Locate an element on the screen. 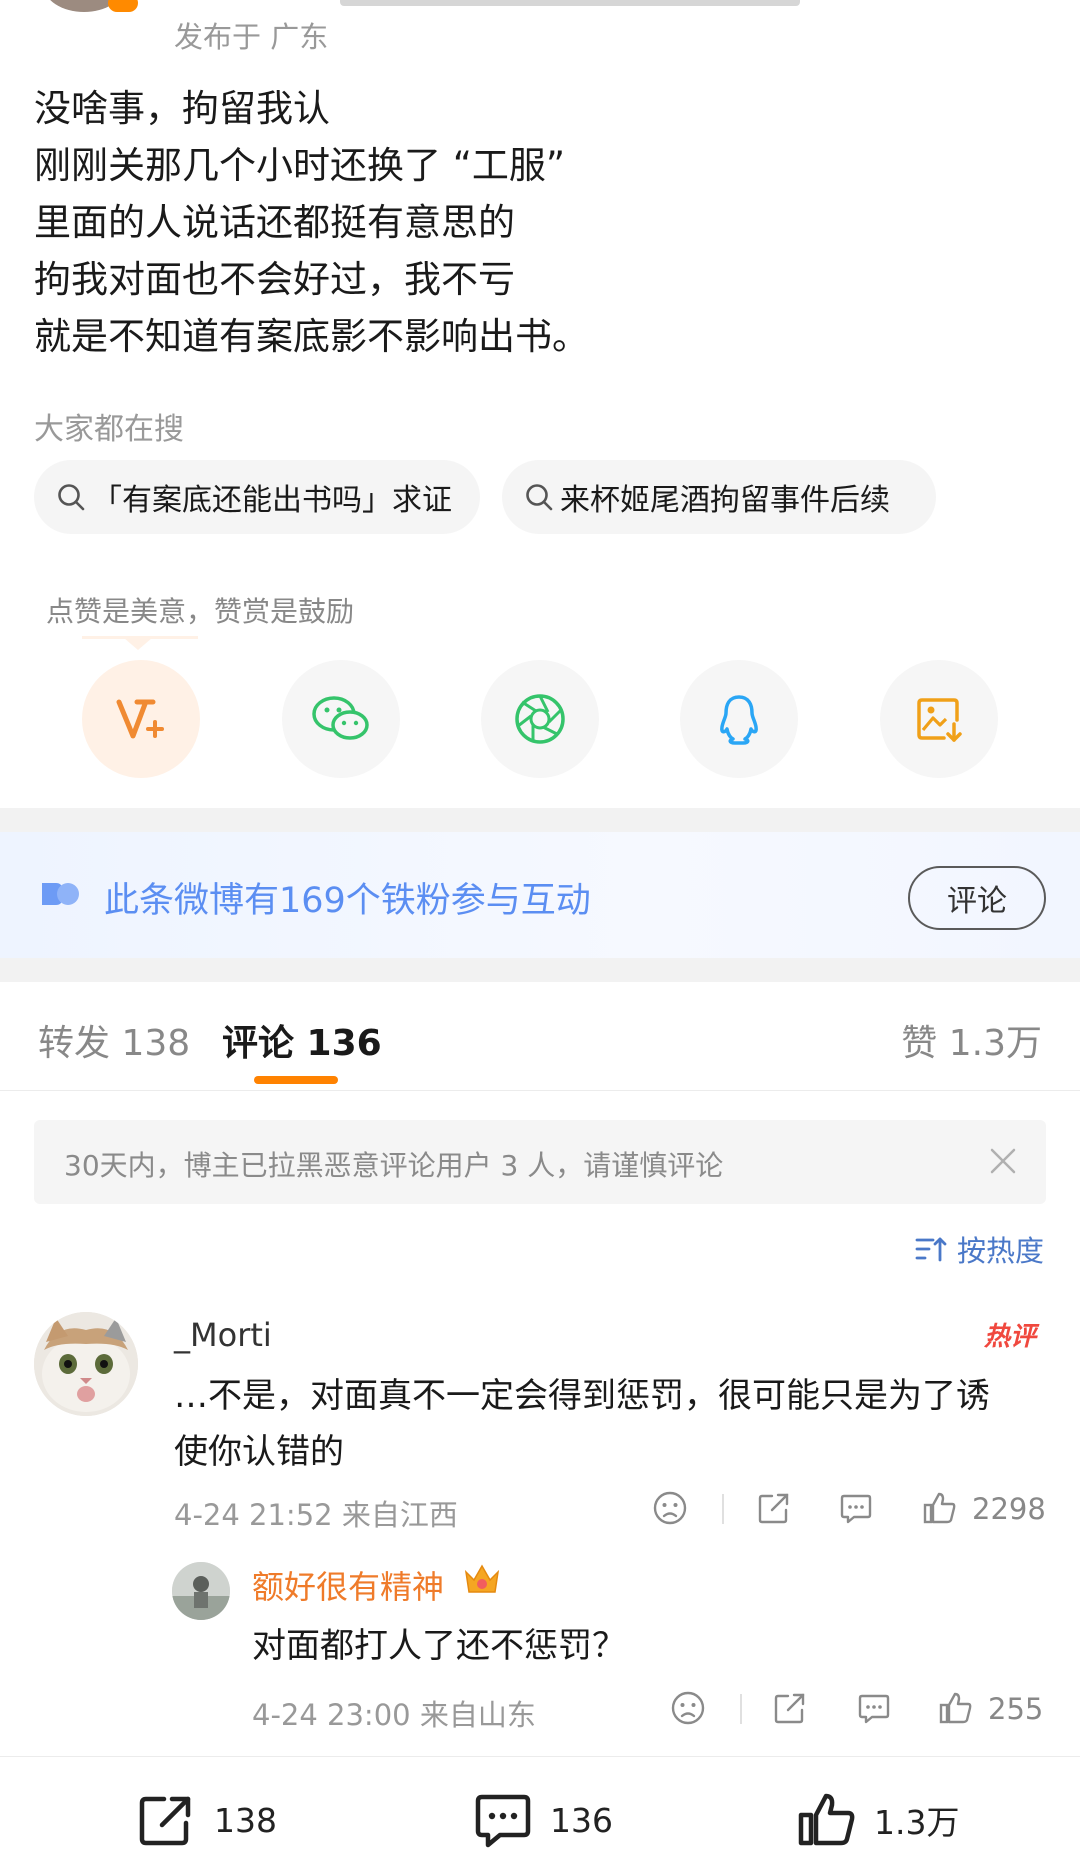 The height and width of the screenshot is (1868, 1080). search-chip-label: 「有案底还能出书吗」求证 is located at coordinates (272, 500).